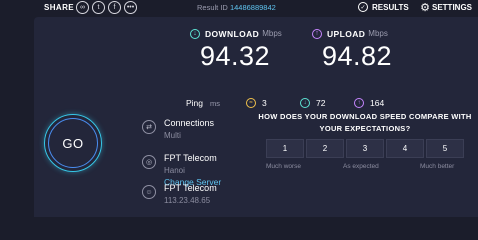 The height and width of the screenshot is (240, 478). I want to click on check-icon: ✓, so click(363, 7).